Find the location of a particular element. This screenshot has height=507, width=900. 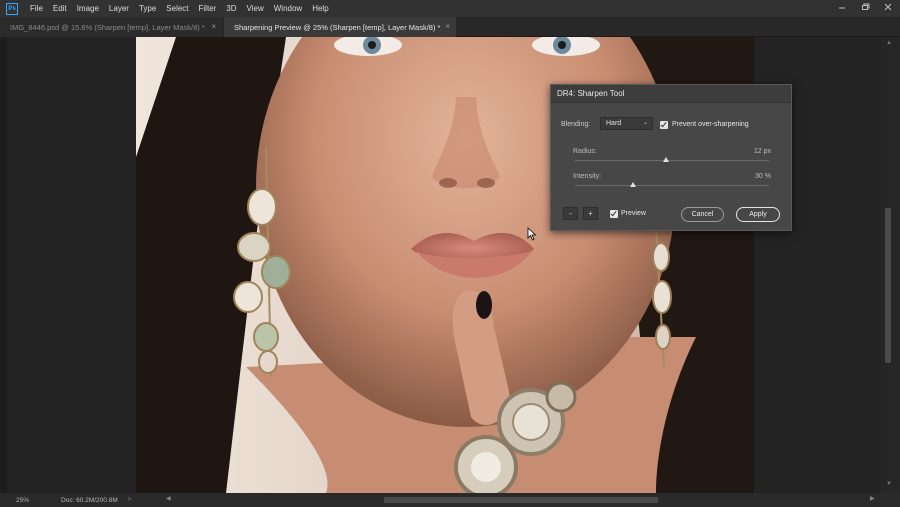

preview-checkbox is located at coordinates (614, 214).